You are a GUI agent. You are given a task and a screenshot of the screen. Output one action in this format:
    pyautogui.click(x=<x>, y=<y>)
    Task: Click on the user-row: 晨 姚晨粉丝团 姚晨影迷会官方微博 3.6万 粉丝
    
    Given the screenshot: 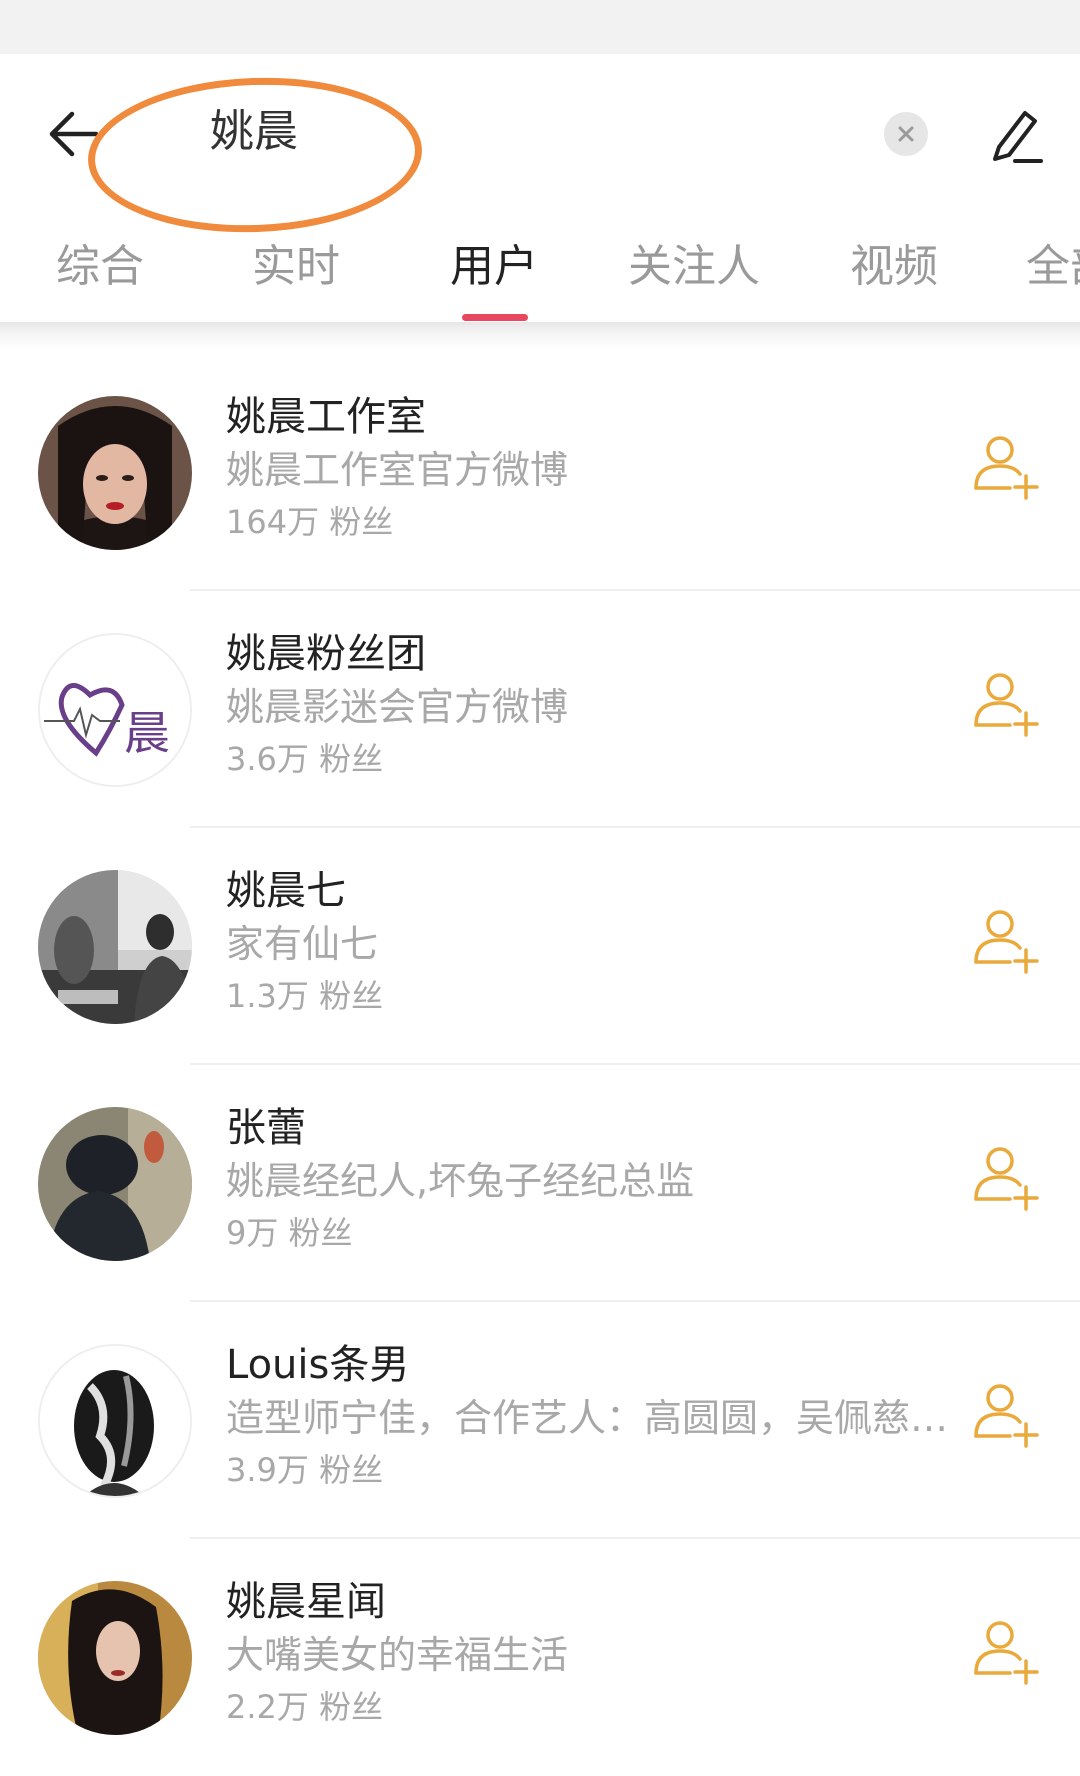 What is the action you would take?
    pyautogui.click(x=540, y=709)
    